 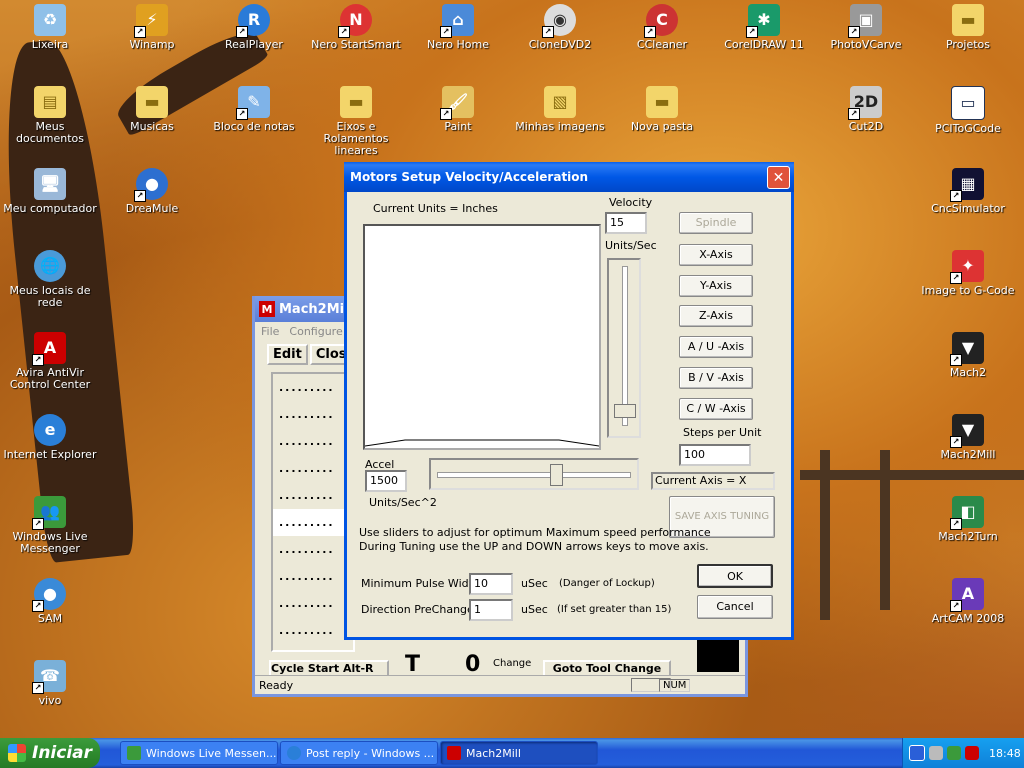 I want to click on desktop-icon-meu-computador: 🖥 Meu computador, so click(x=50, y=191).